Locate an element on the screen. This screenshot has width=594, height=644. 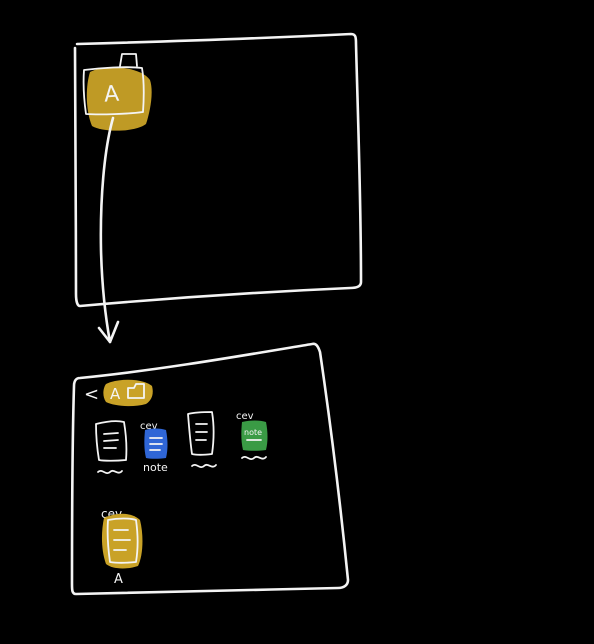
back-chevron-icon: < is located at coordinates (91, 394).